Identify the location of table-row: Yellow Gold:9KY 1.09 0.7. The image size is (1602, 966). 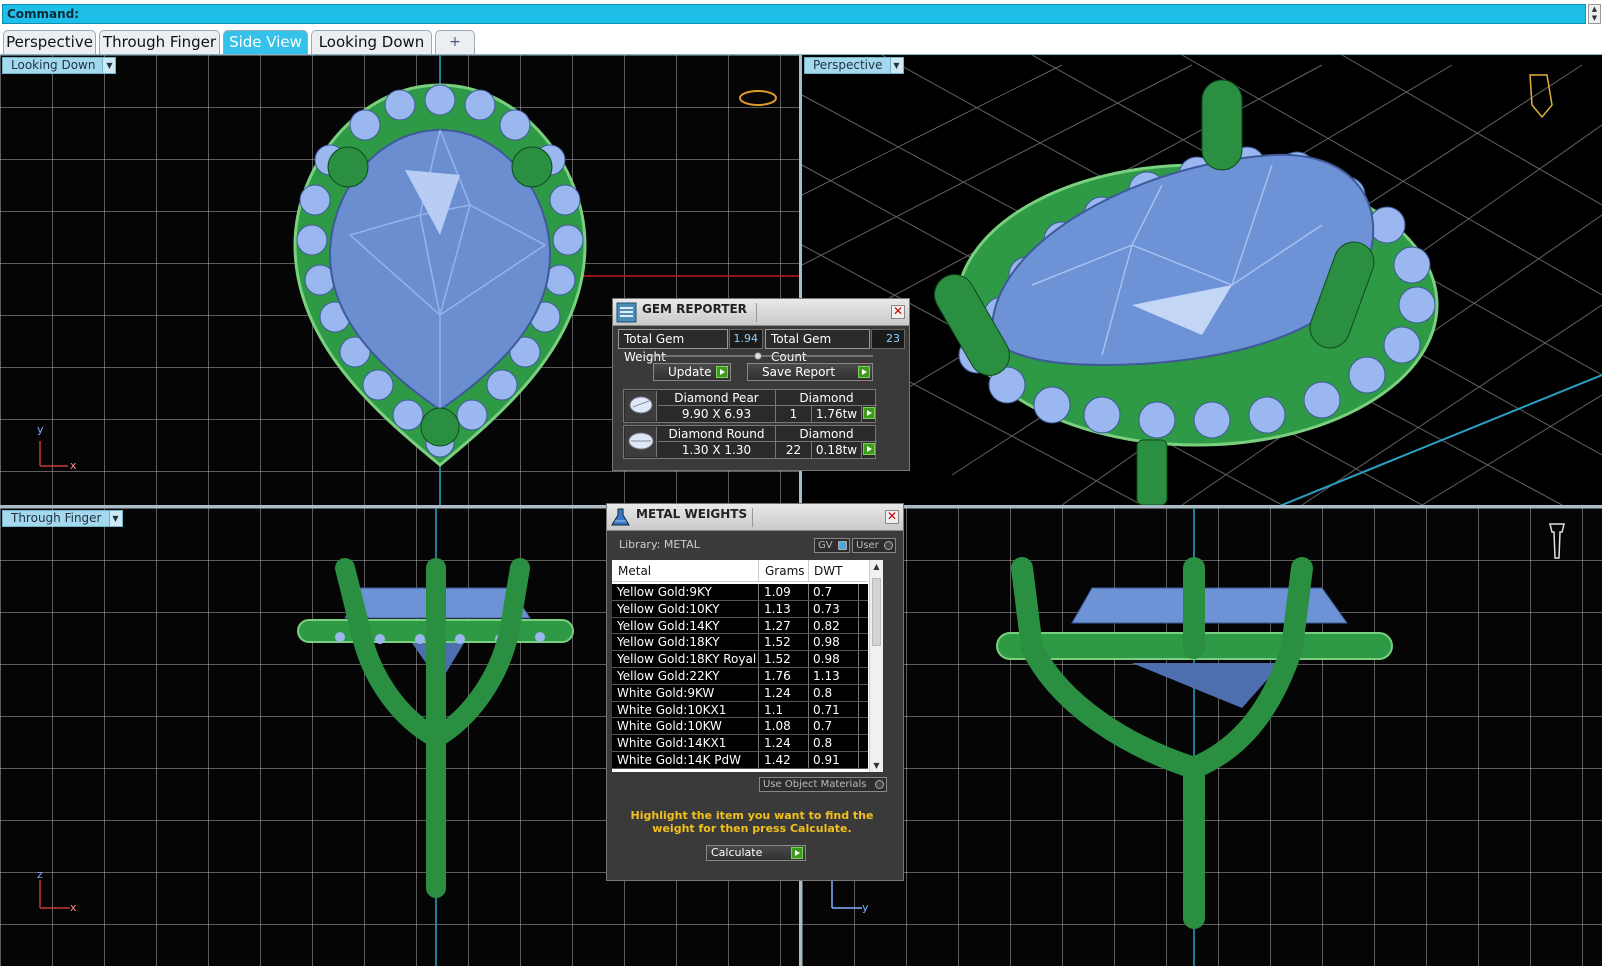
(740, 592).